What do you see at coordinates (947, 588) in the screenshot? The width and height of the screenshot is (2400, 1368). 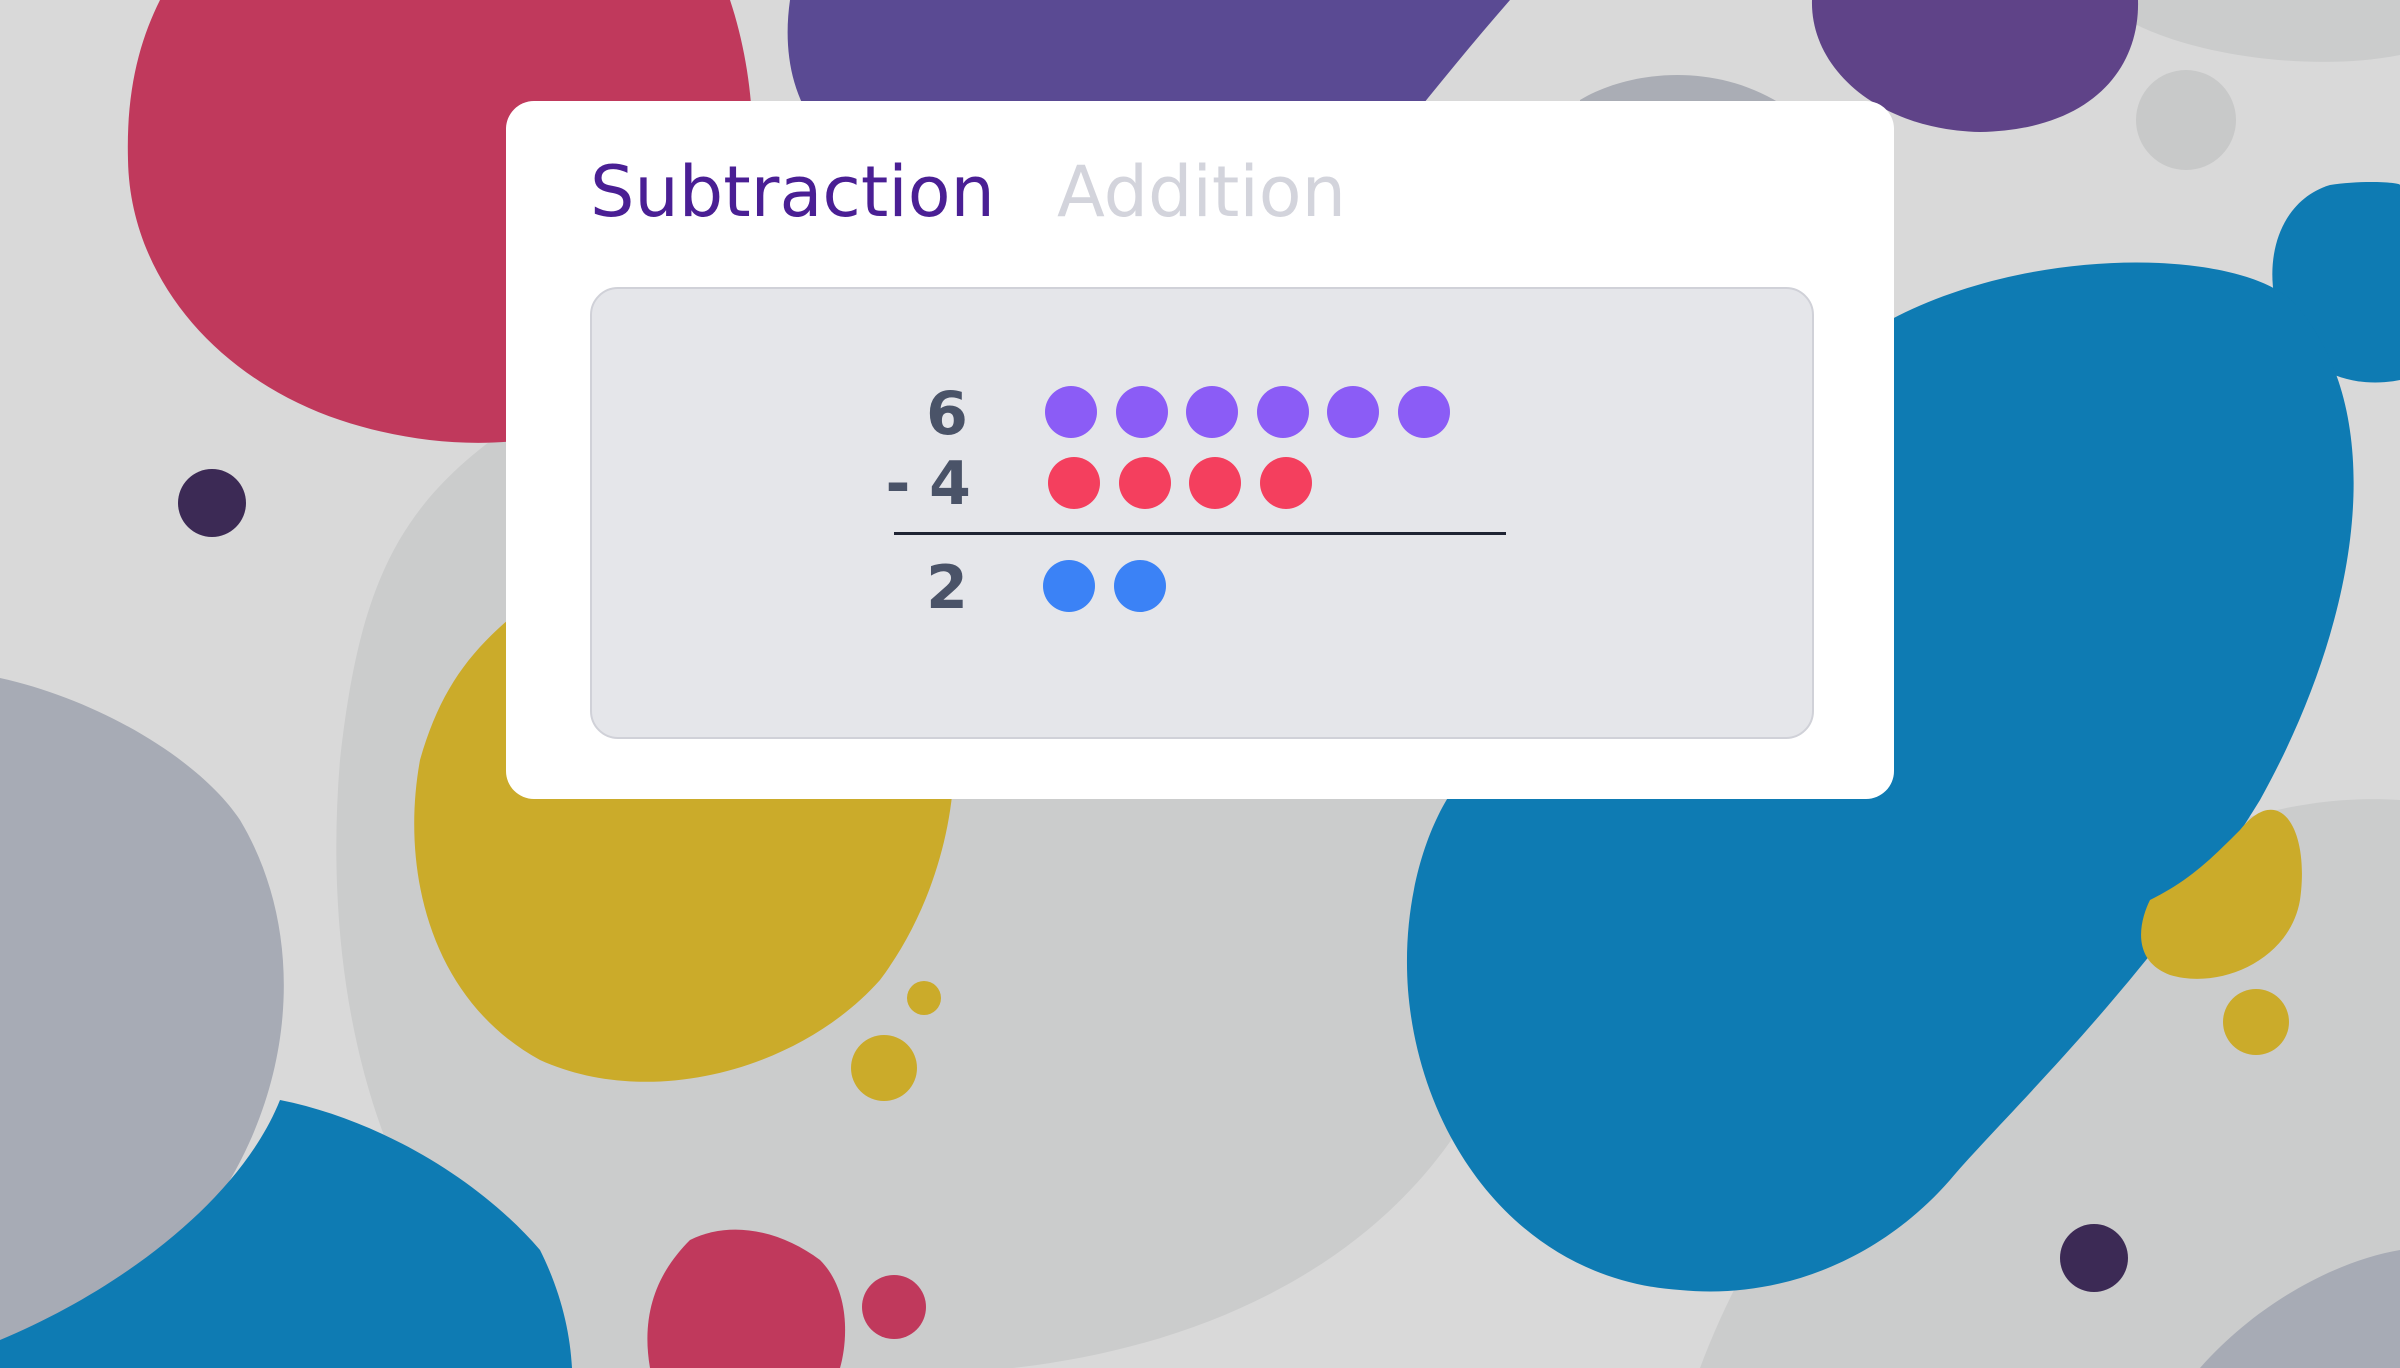 I see `result-digit: 2` at bounding box center [947, 588].